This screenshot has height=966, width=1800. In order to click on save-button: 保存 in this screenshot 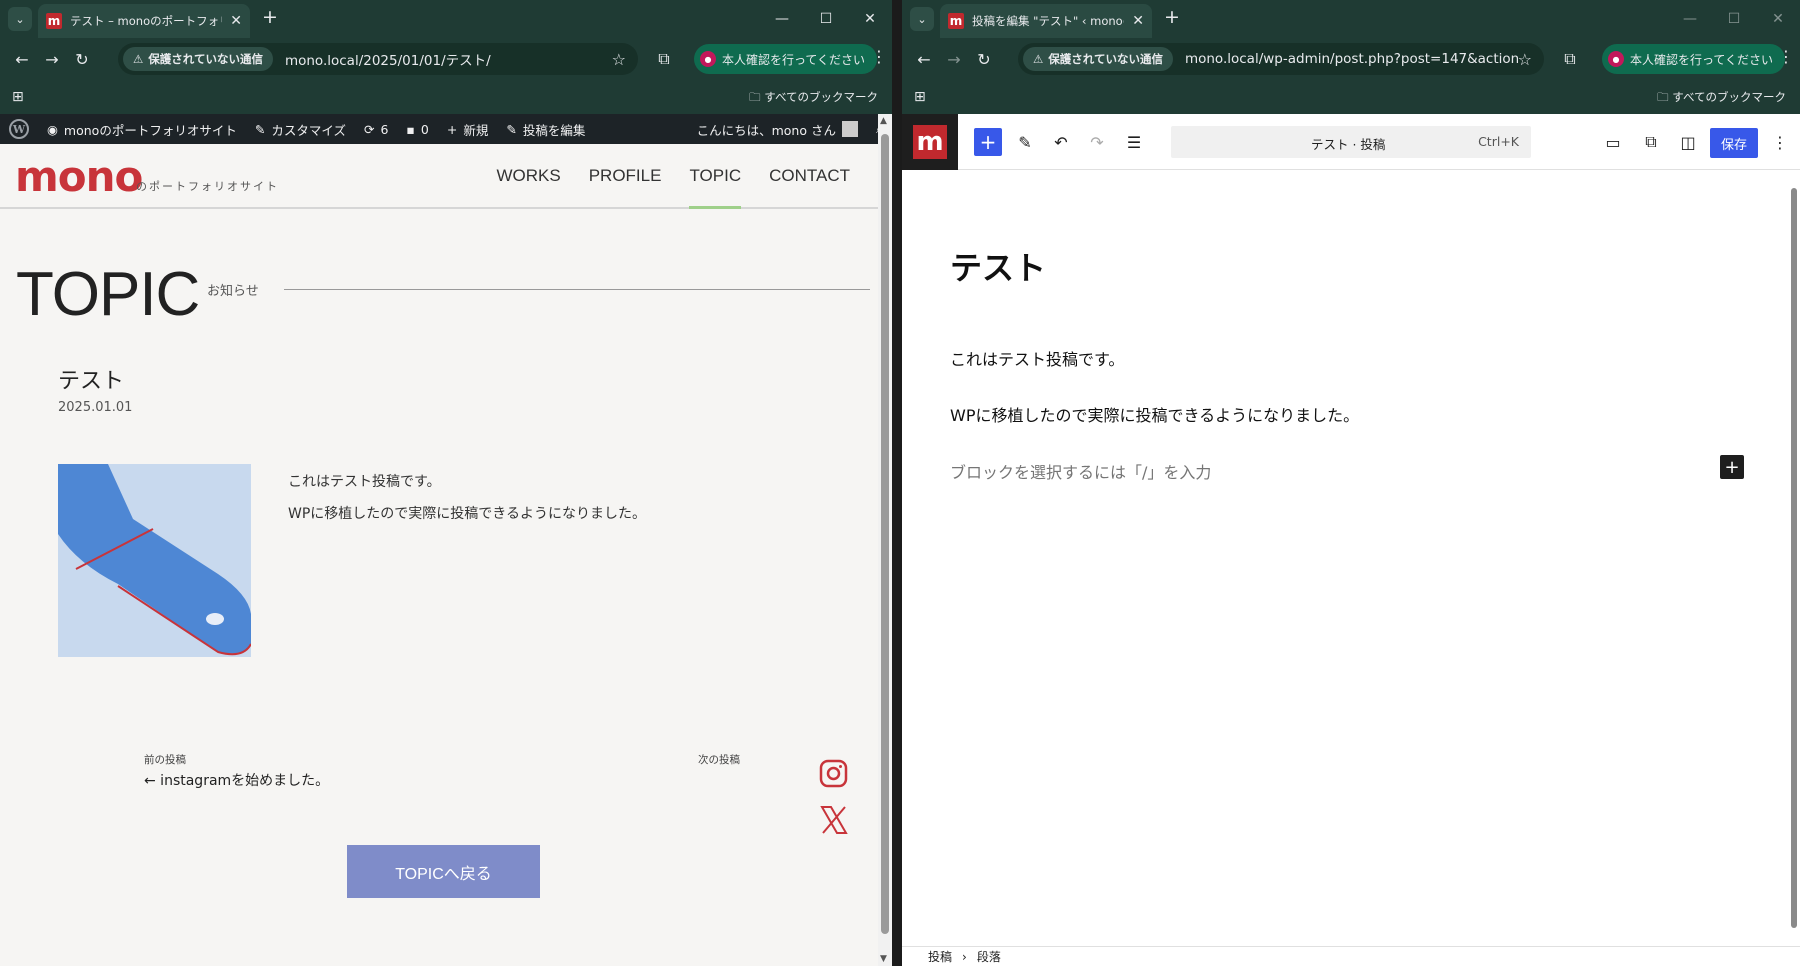, I will do `click(1734, 143)`.